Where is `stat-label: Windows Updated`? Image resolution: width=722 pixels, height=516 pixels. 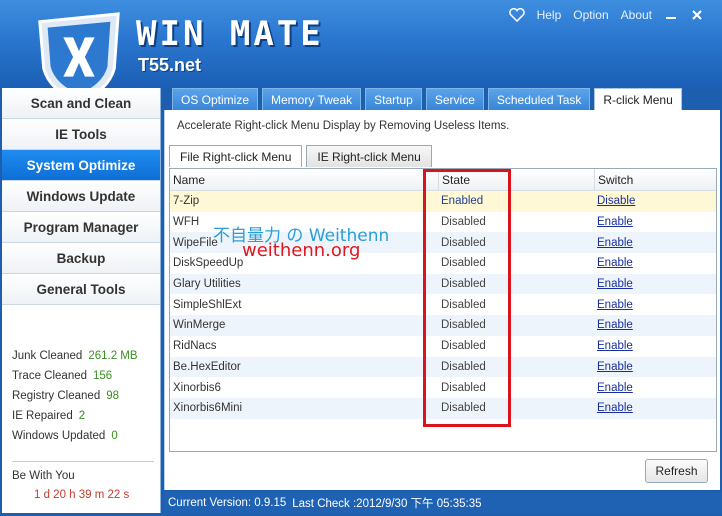
stat-label: Windows Updated is located at coordinates (59, 436).